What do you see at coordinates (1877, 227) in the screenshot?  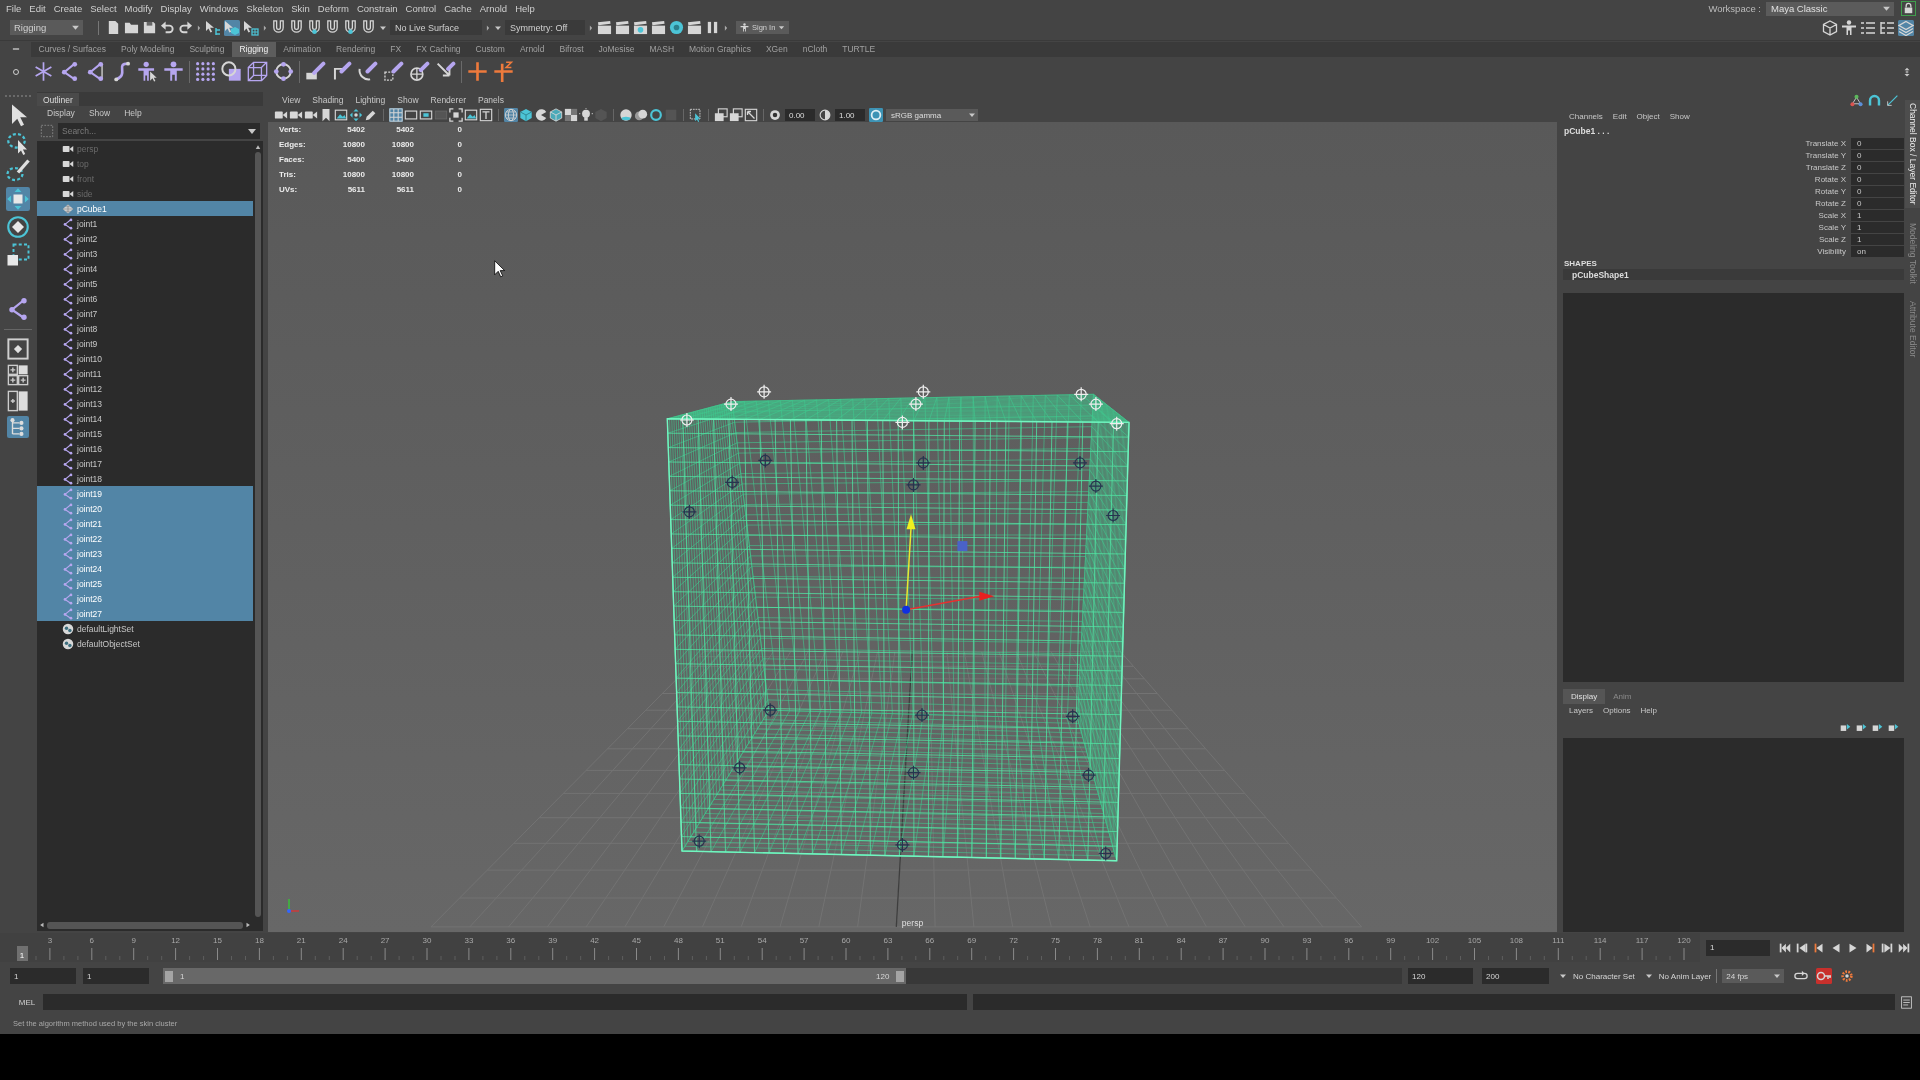 I see `attribute-field: 1` at bounding box center [1877, 227].